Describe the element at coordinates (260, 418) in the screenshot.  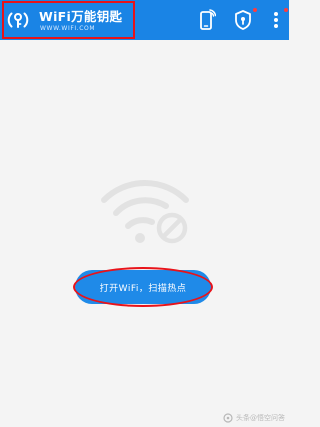
I see `watermark-text: 头条@悟空问答` at that location.